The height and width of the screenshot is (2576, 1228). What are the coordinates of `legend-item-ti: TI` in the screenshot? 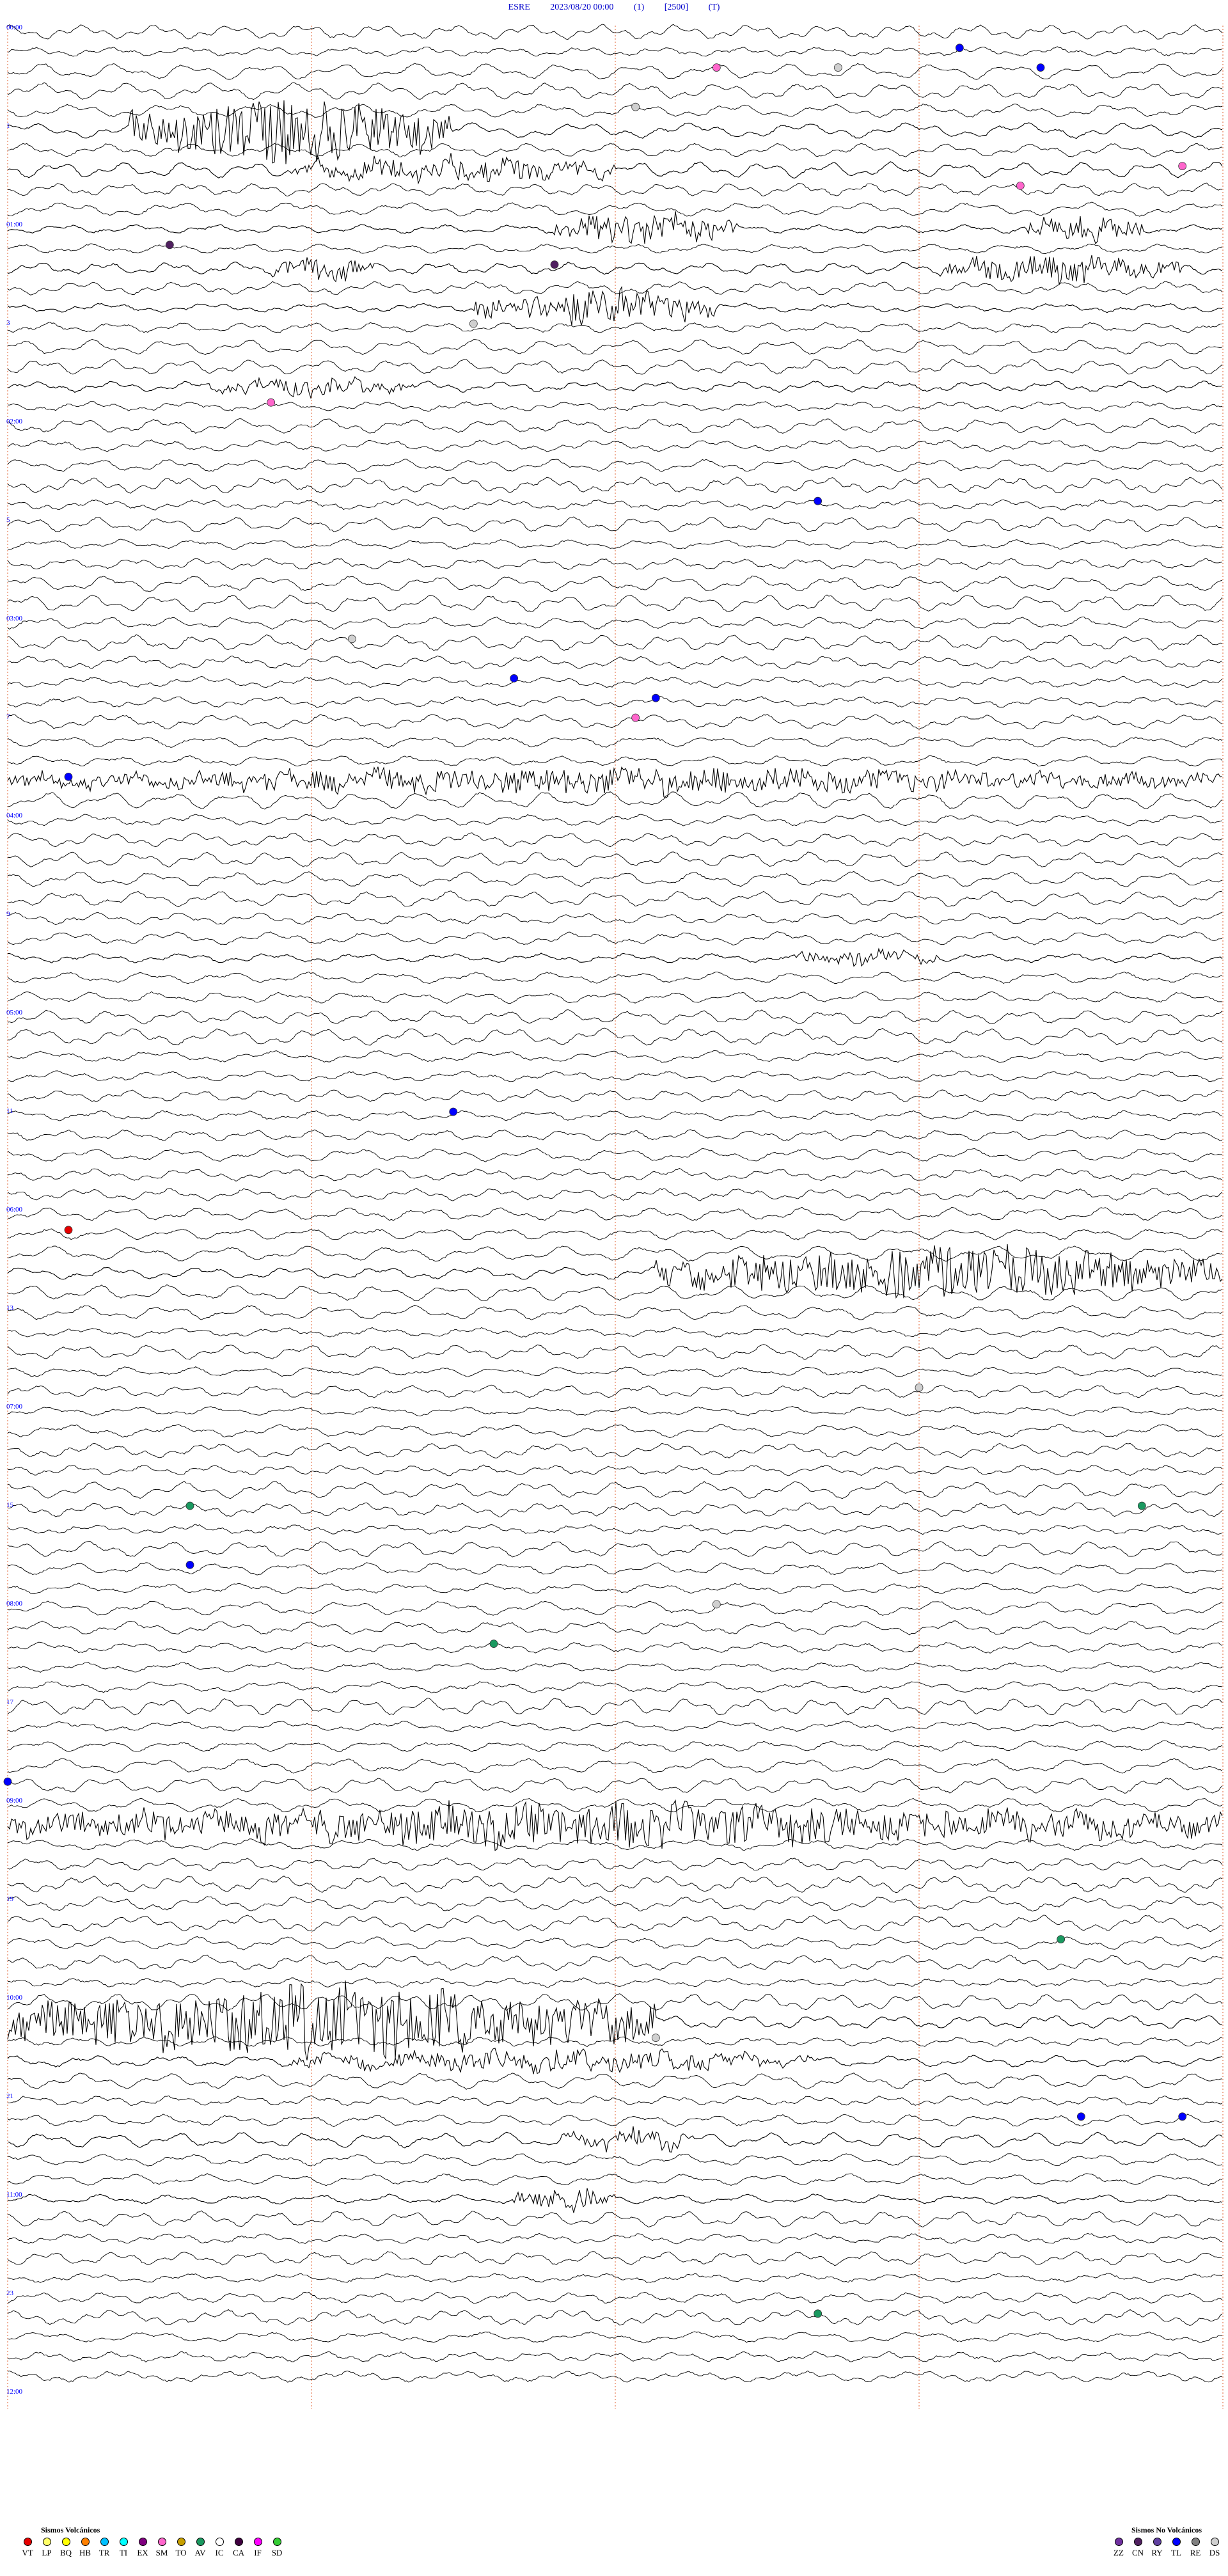 It's located at (123, 2548).